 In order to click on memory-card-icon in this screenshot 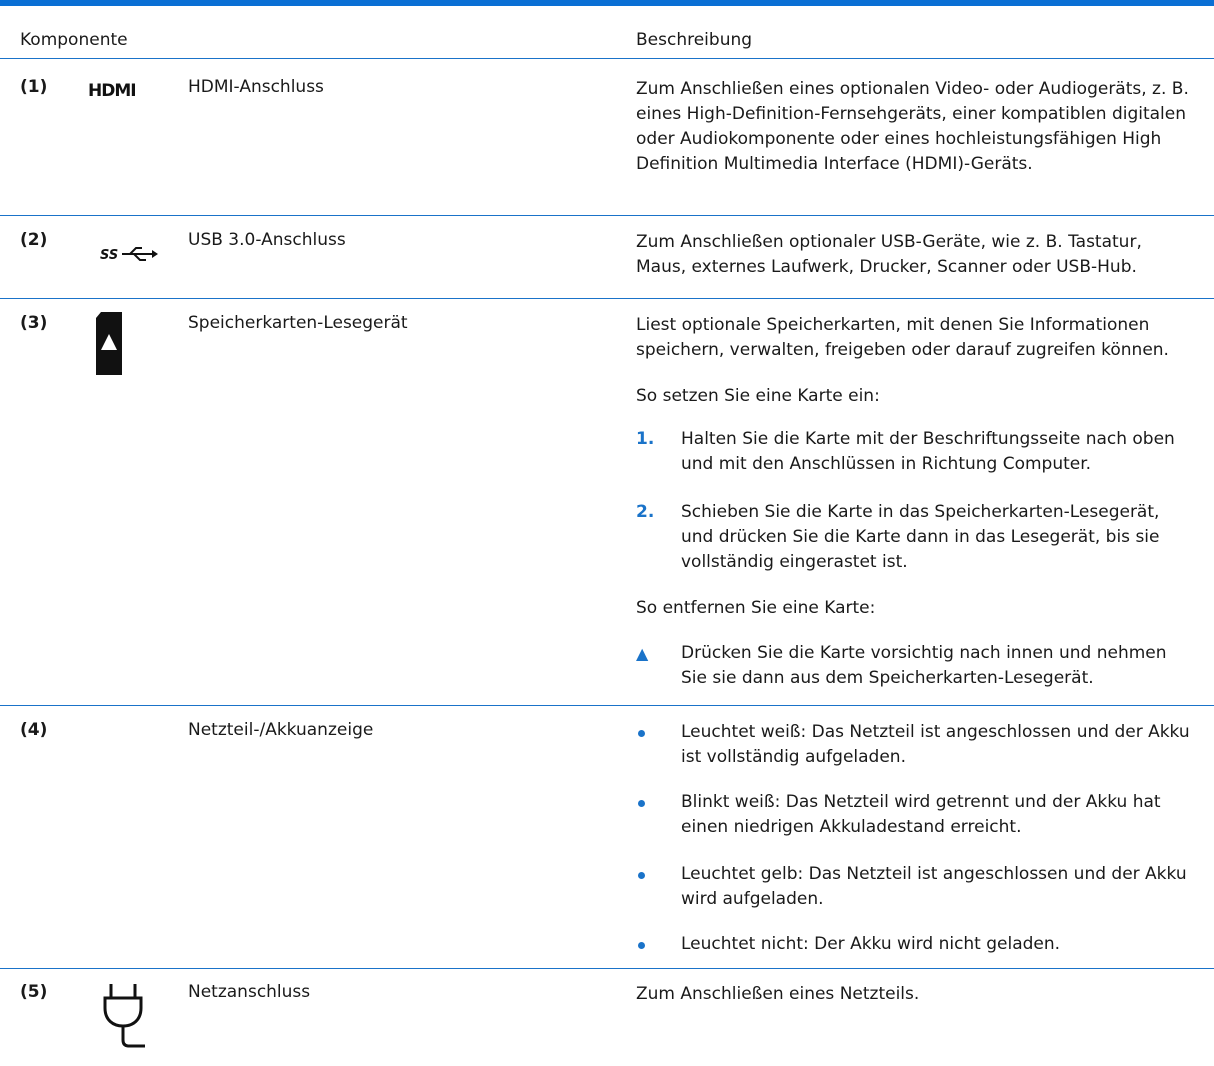, I will do `click(109, 346)`.